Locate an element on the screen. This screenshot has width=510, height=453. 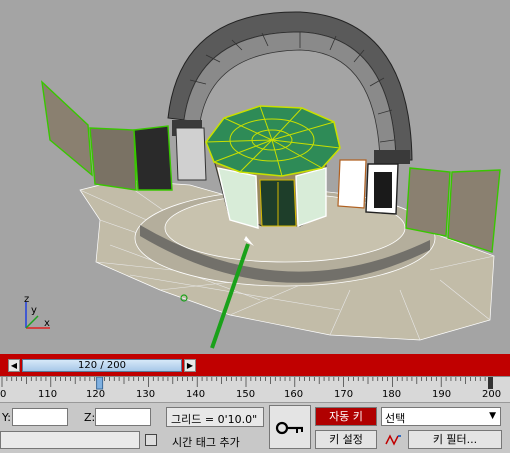
z-coord-field is located at coordinates (123, 417).